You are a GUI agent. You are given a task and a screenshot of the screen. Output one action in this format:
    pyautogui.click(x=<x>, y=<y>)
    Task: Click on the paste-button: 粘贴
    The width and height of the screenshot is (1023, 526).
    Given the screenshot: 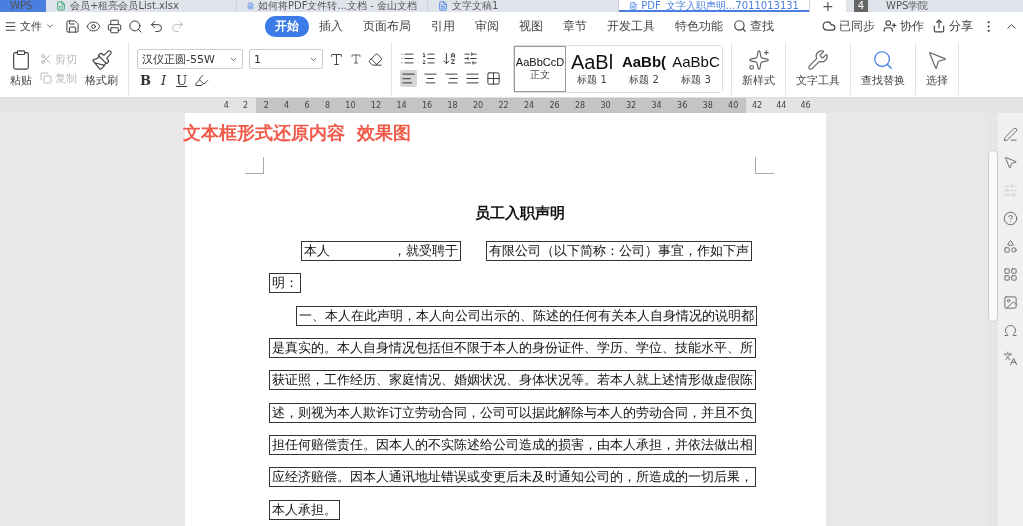 What is the action you would take?
    pyautogui.click(x=21, y=68)
    